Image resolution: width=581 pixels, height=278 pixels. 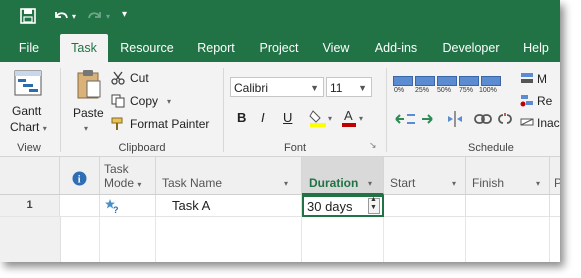 I want to click on tab-file: File, so click(x=29, y=48).